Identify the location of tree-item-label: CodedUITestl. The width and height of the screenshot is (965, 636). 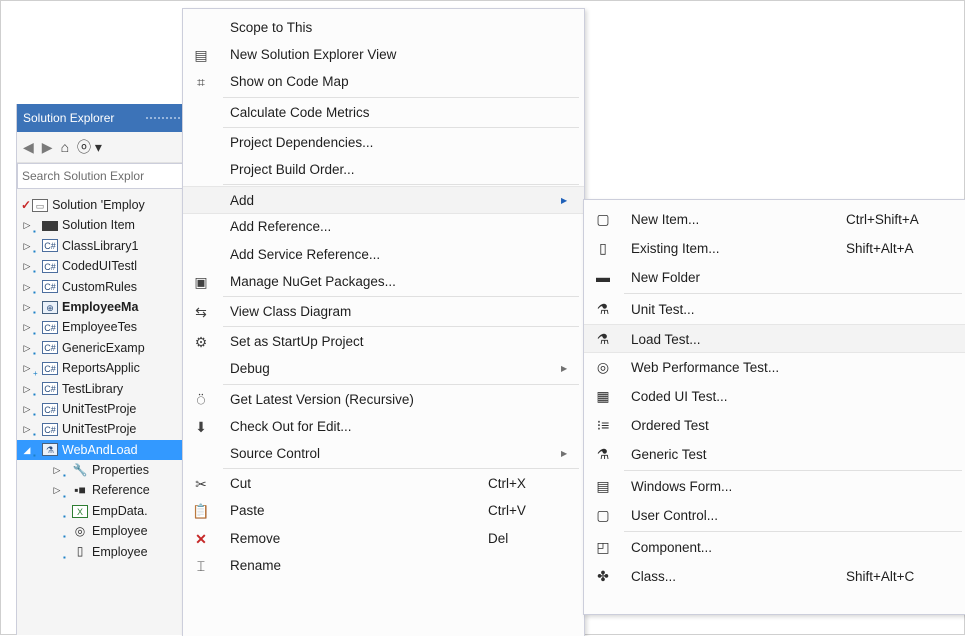
(100, 266).